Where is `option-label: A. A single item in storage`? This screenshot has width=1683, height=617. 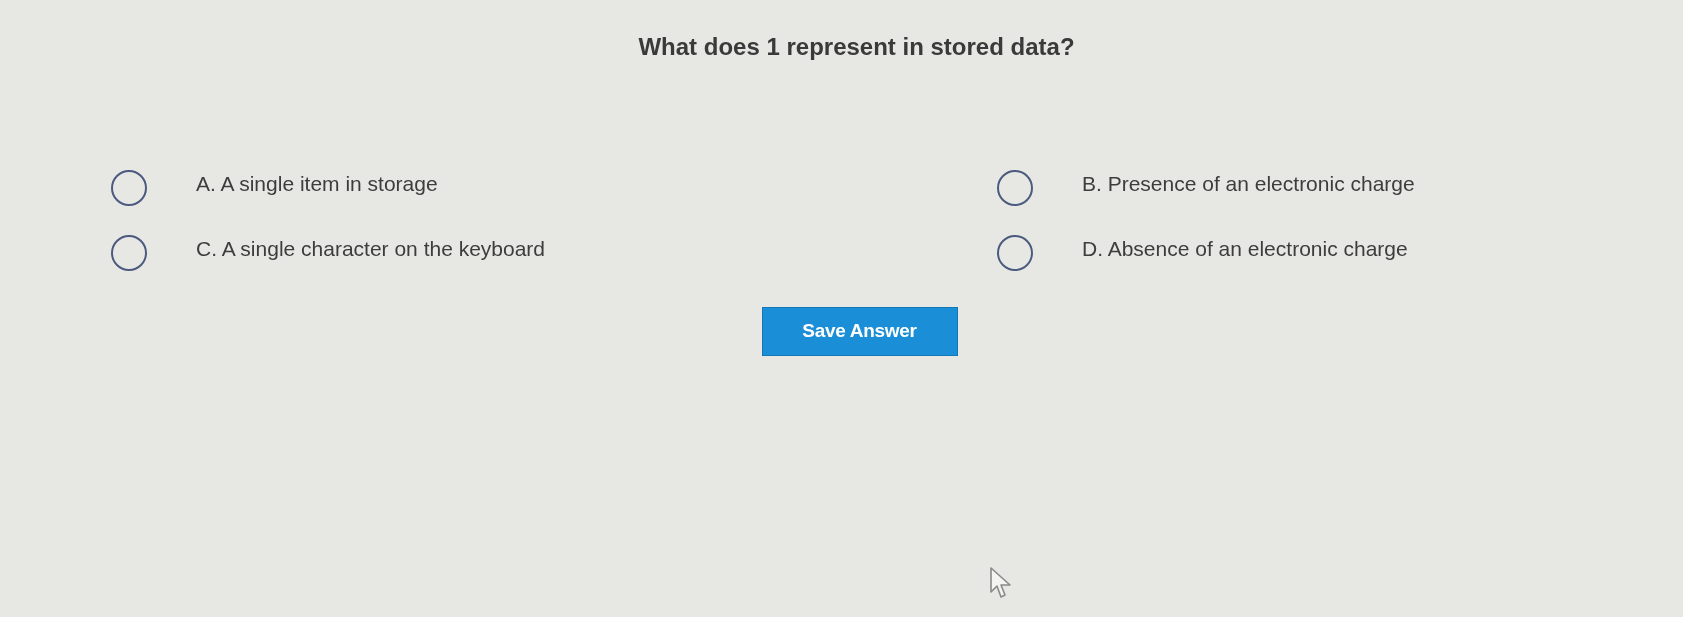
option-label: A. A single item in storage is located at coordinates (317, 184).